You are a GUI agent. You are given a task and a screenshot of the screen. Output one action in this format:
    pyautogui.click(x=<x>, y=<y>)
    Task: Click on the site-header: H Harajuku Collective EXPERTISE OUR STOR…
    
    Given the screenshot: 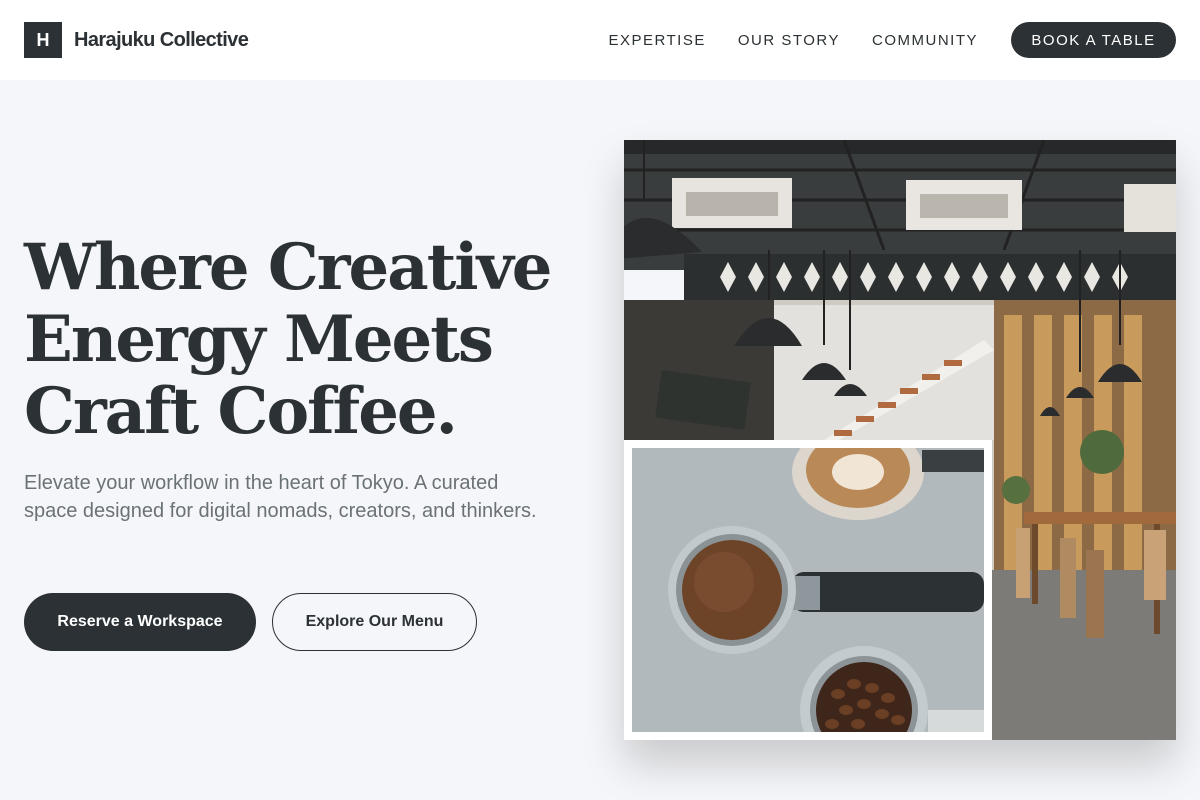 What is the action you would take?
    pyautogui.click(x=600, y=40)
    